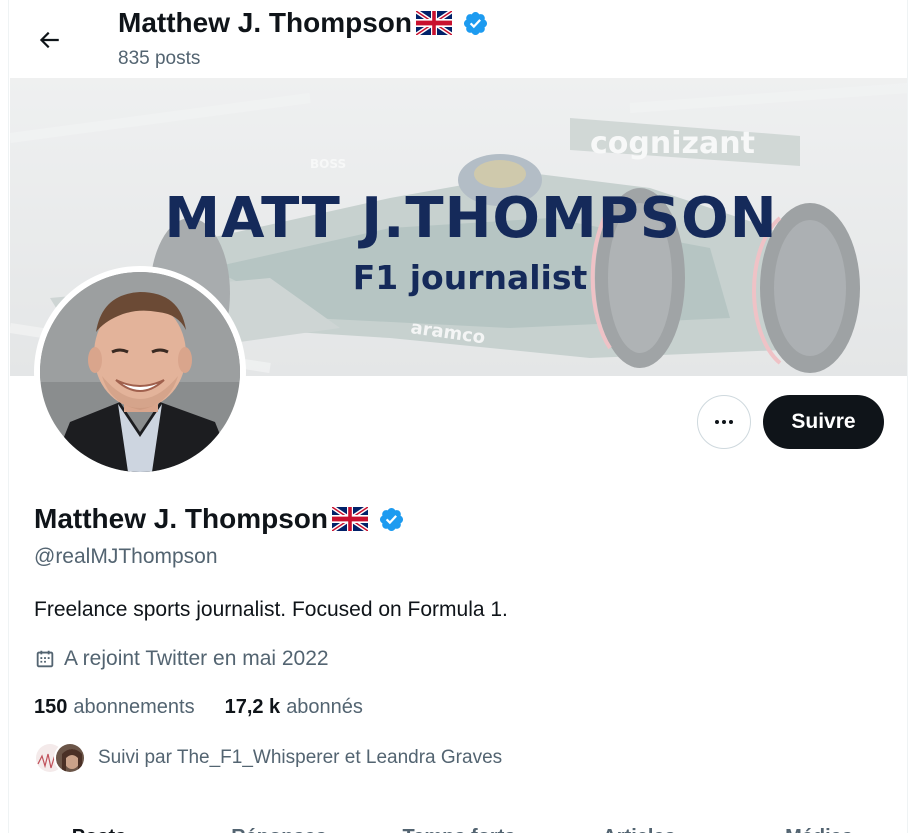  I want to click on post-count: 835 posts, so click(159, 58).